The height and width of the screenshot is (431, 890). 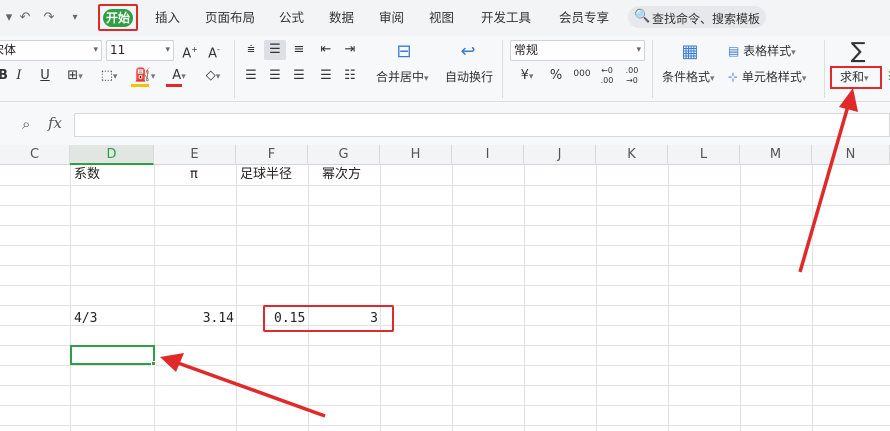 I want to click on column-header: C D E F G H I J K L M N, so click(x=445, y=155).